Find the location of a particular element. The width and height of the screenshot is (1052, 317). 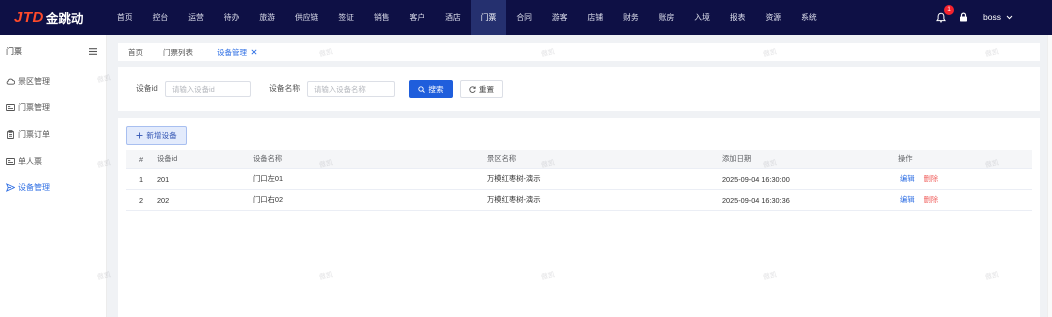

reset-button: 重置 is located at coordinates (481, 89).